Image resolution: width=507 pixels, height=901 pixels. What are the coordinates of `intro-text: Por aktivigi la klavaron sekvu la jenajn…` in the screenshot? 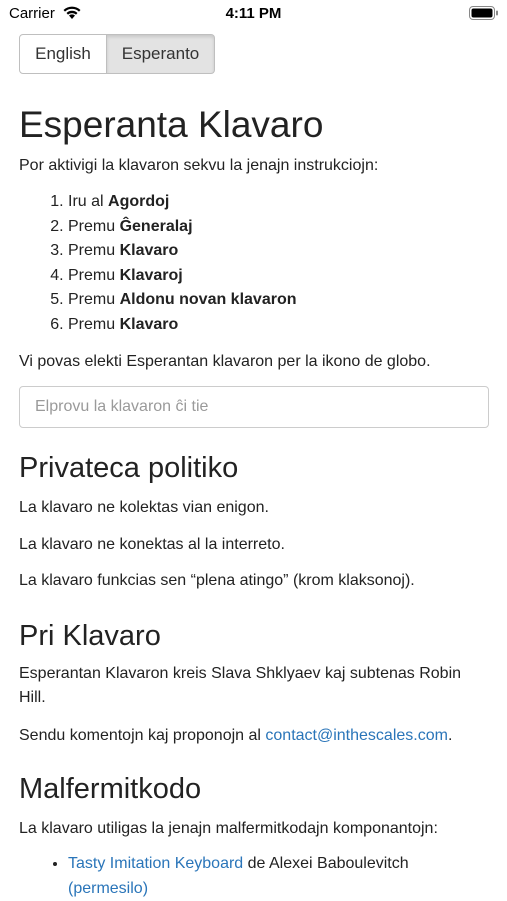 It's located at (199, 165).